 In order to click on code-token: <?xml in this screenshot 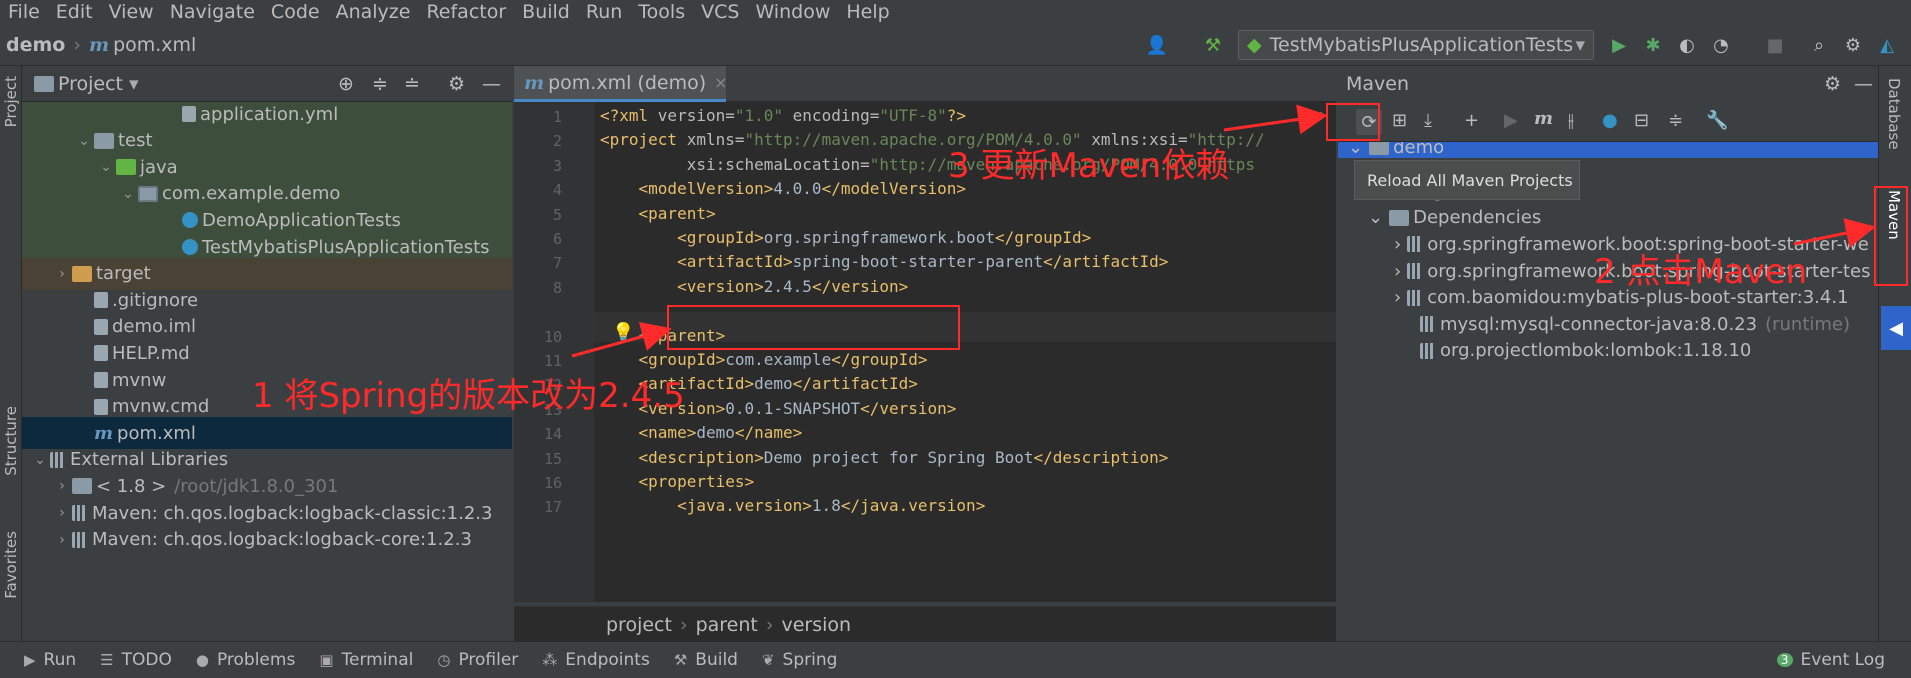, I will do `click(629, 115)`.